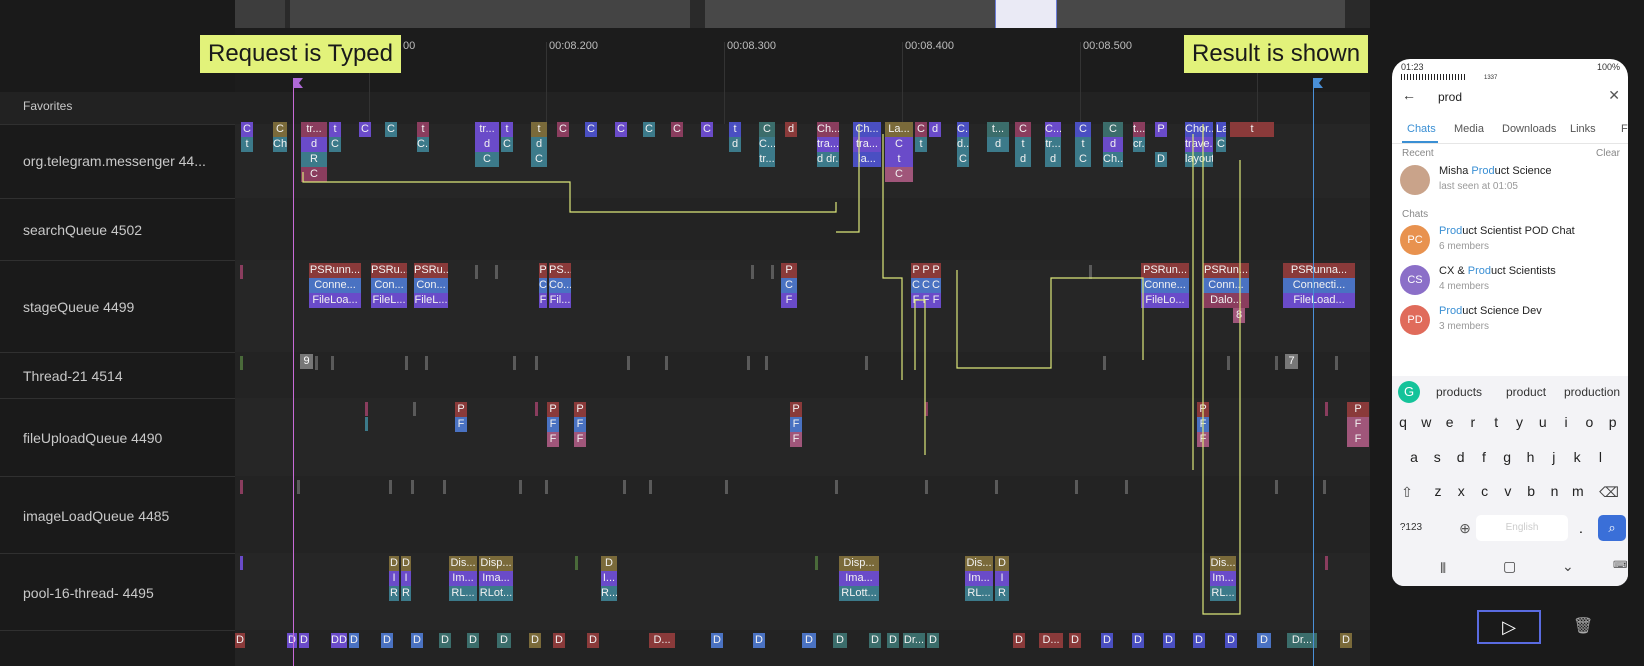  Describe the element at coordinates (1450, 422) in the screenshot. I see `key-e: e` at that location.